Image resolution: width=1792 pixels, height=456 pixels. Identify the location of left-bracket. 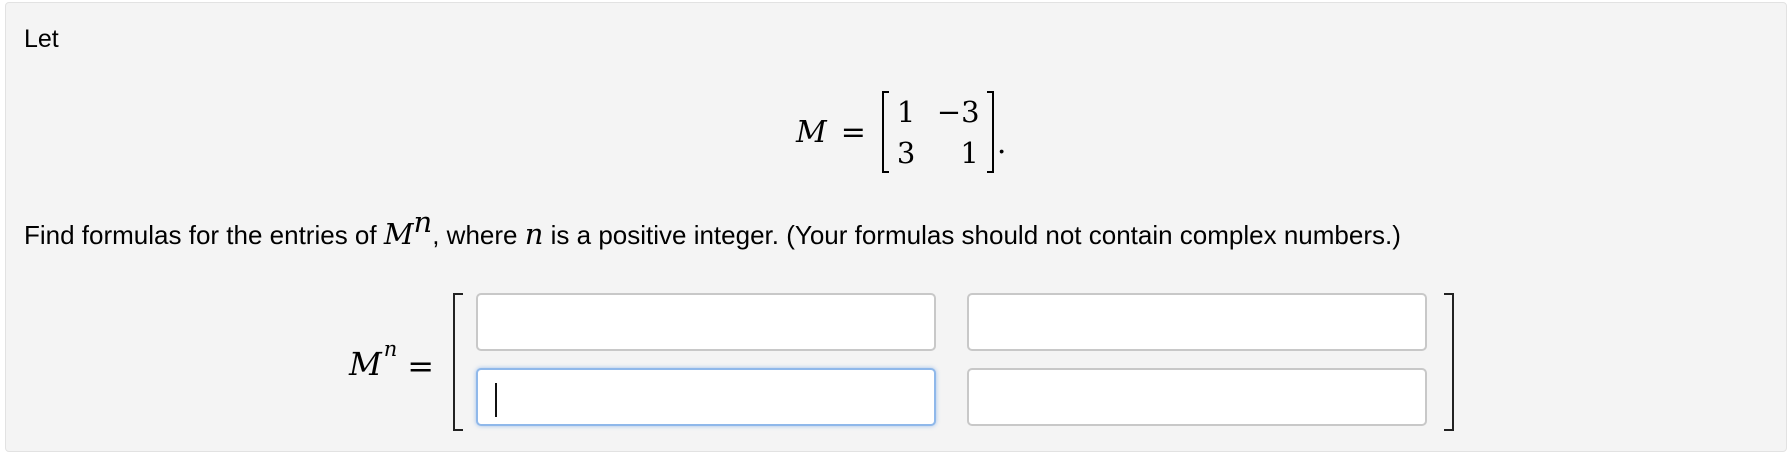
(885, 132).